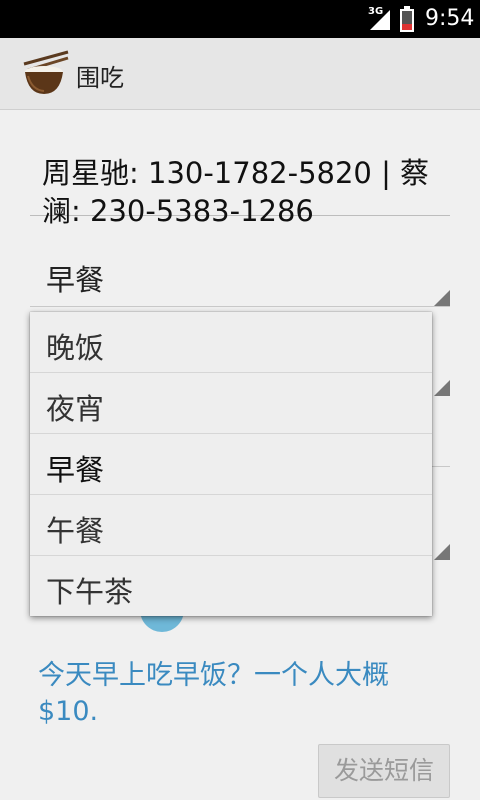  What do you see at coordinates (240, 74) in the screenshot?
I see `action-bar: 围吃` at bounding box center [240, 74].